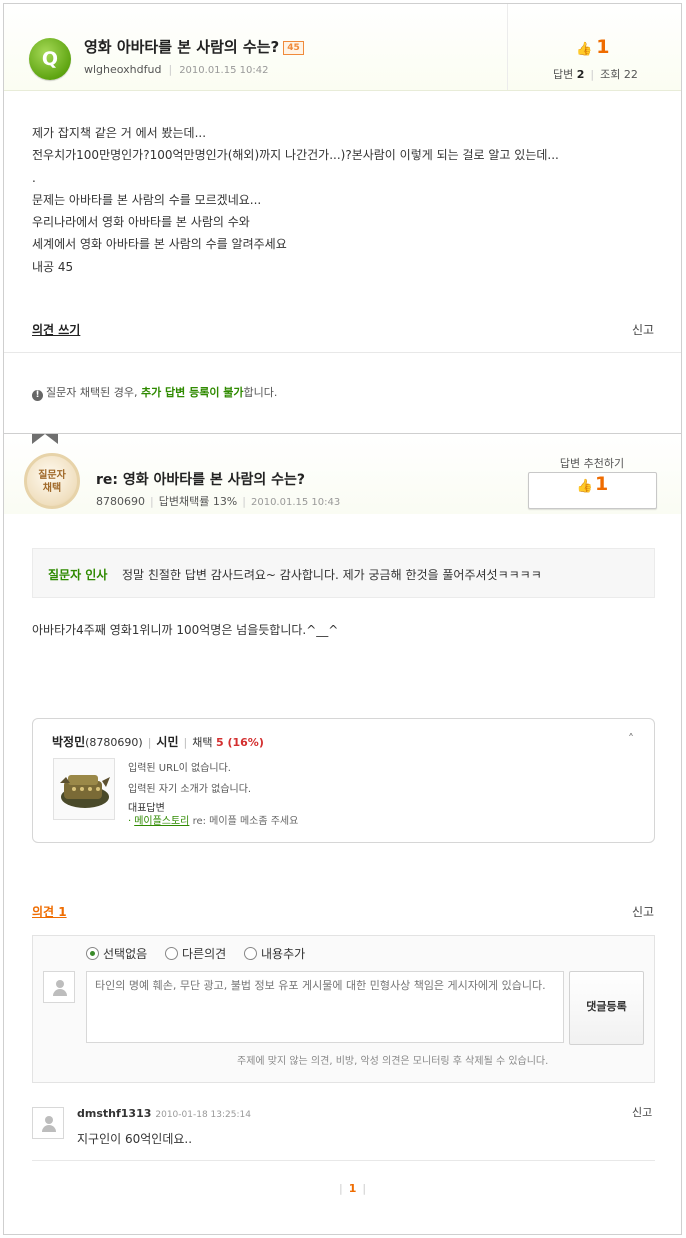 The width and height of the screenshot is (686, 1238). Describe the element at coordinates (201, 480) in the screenshot. I see `answer-title: re: 영화 아바타를 본 사람의 수는?` at that location.